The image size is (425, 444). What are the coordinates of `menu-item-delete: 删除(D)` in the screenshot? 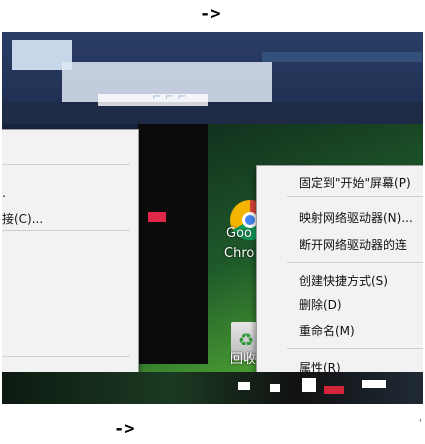 It's located at (320, 304).